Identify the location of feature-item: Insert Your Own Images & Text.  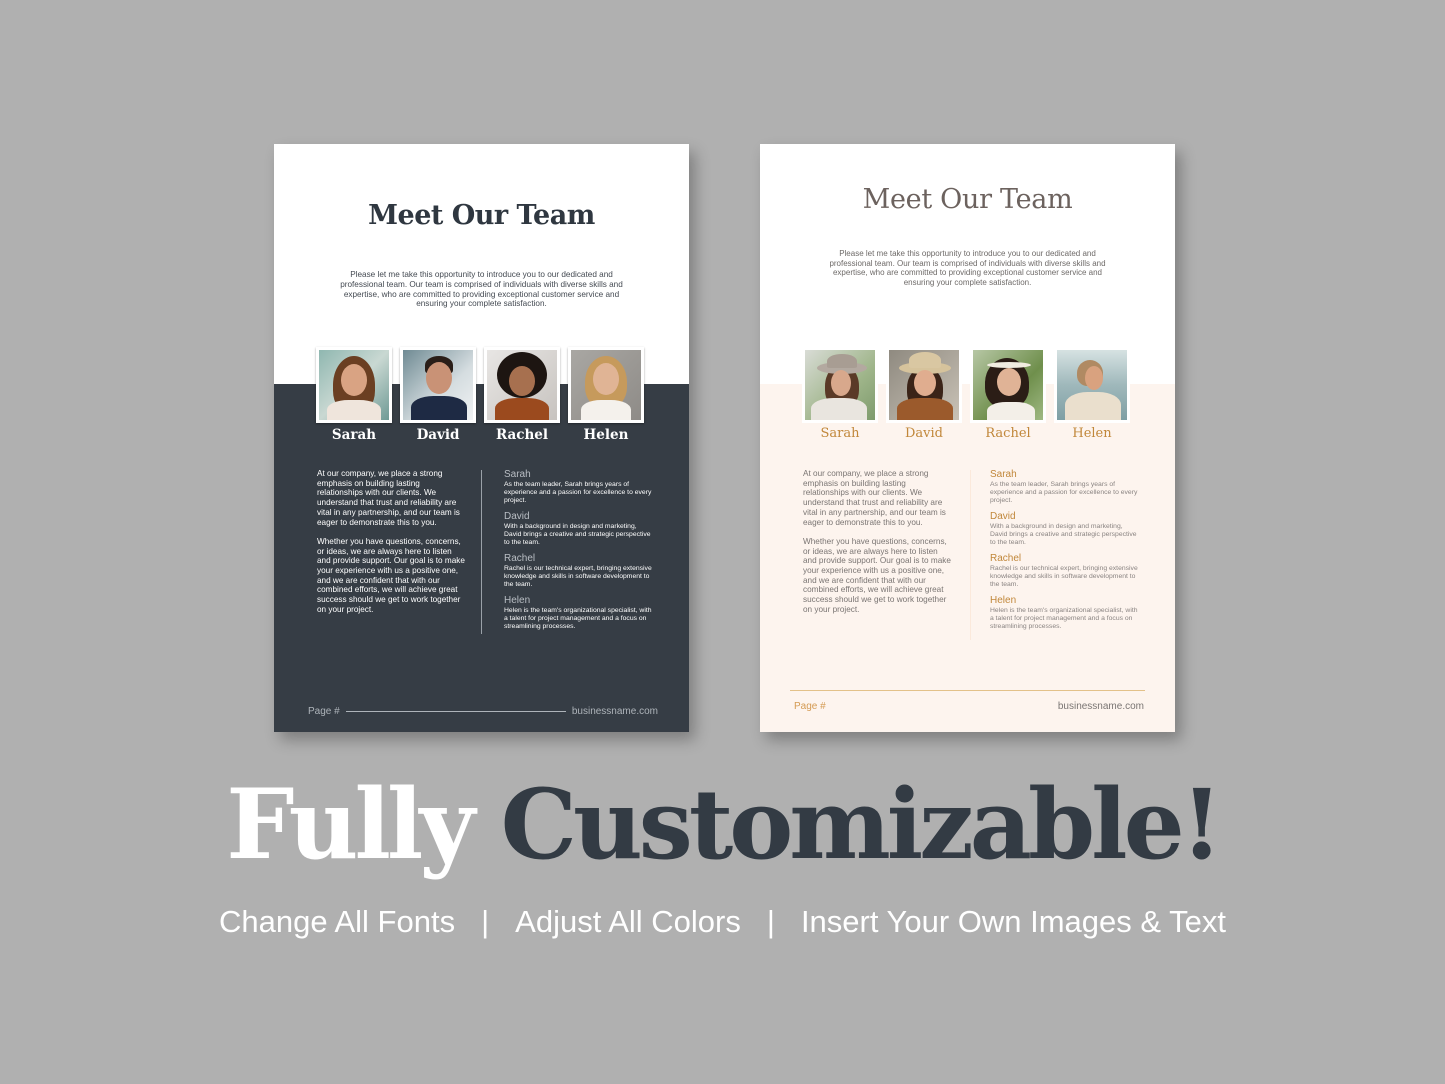
(1013, 921).